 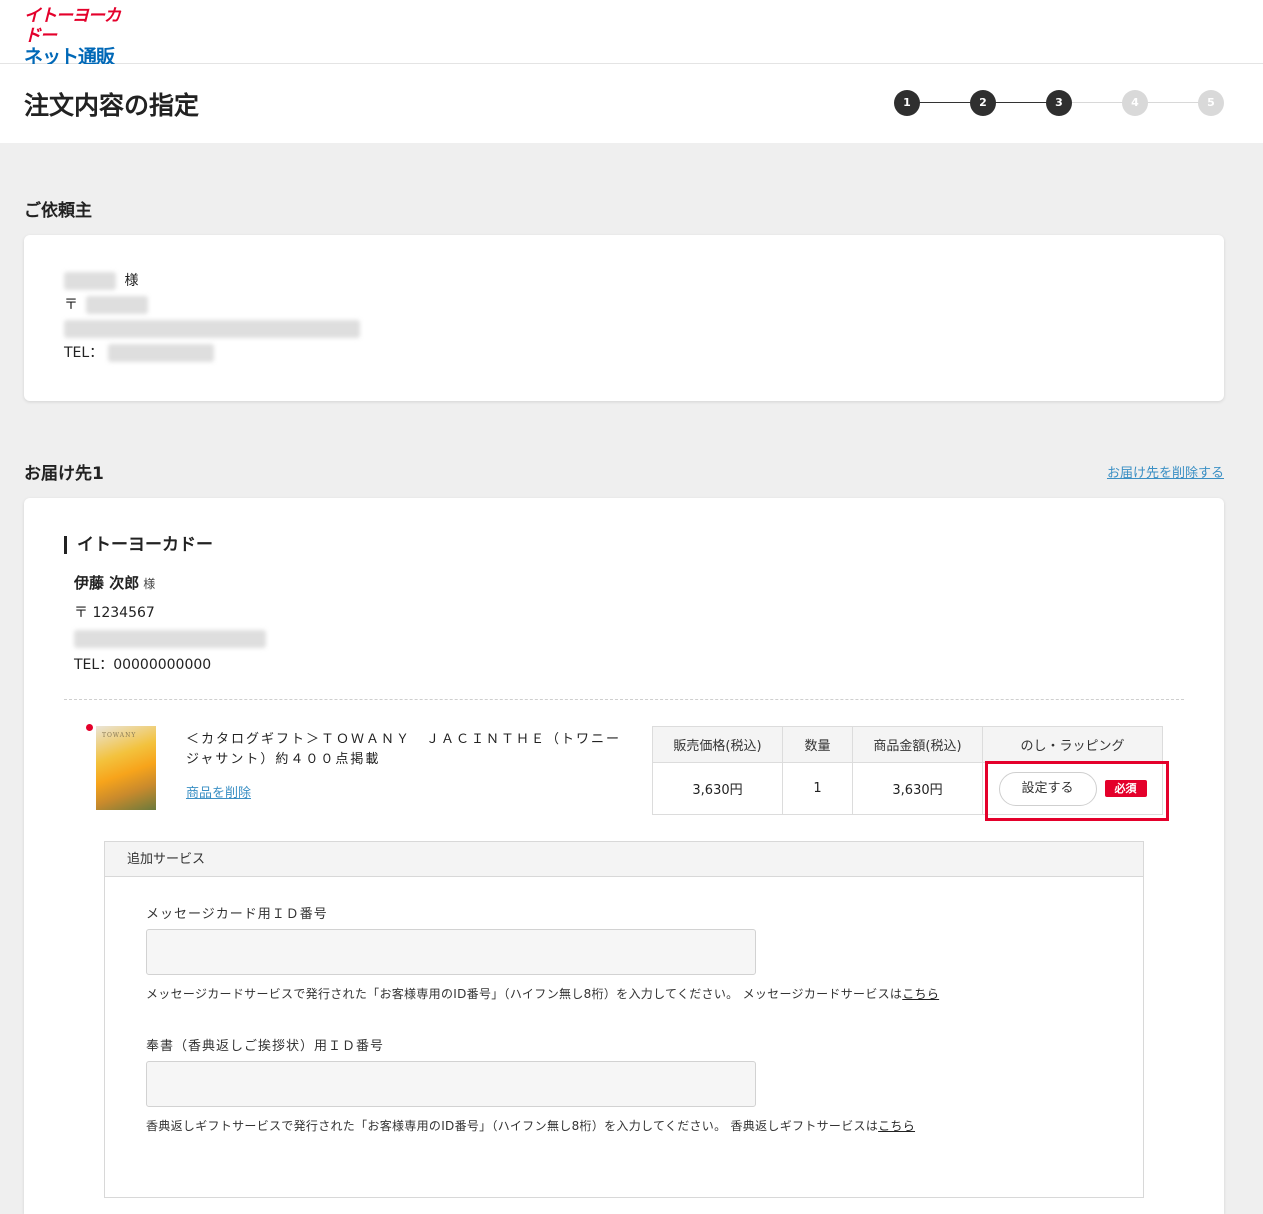 I want to click on top-bar: イトーヨーカドー ネット通販, so click(x=631, y=34).